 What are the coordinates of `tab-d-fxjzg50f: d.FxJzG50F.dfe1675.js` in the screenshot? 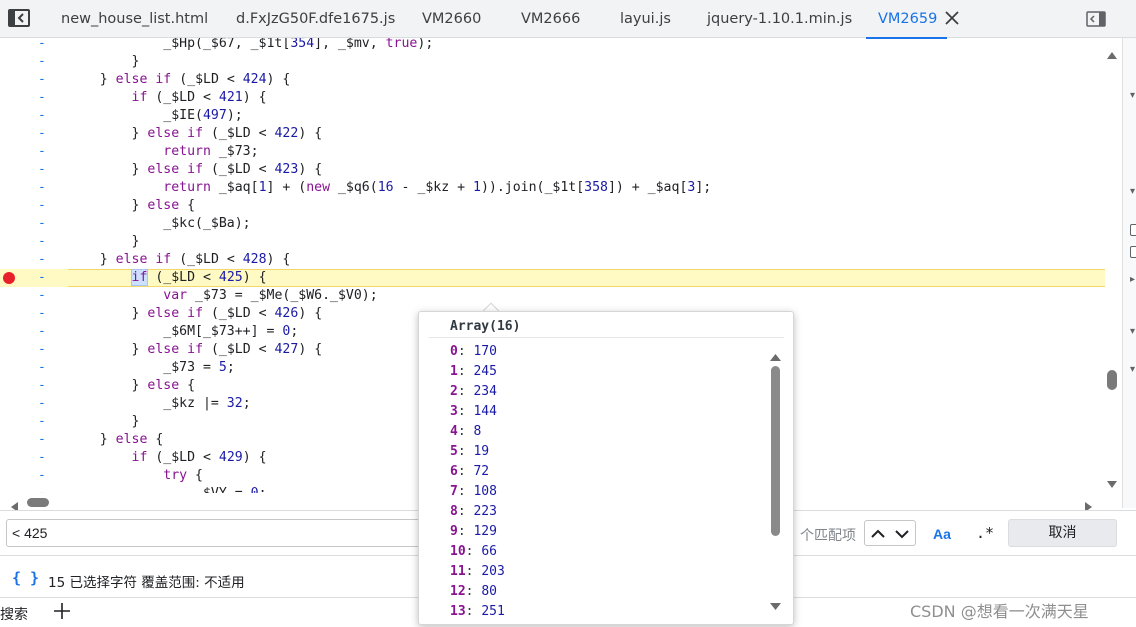 It's located at (315, 19).